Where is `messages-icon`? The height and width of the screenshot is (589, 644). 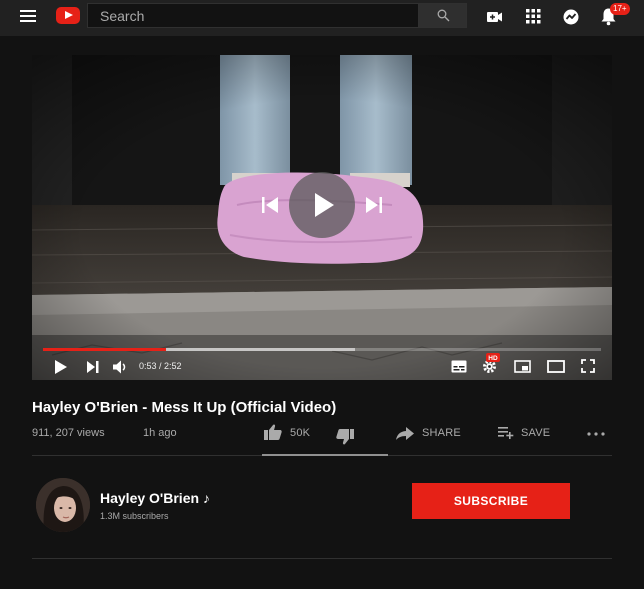 messages-icon is located at coordinates (571, 17).